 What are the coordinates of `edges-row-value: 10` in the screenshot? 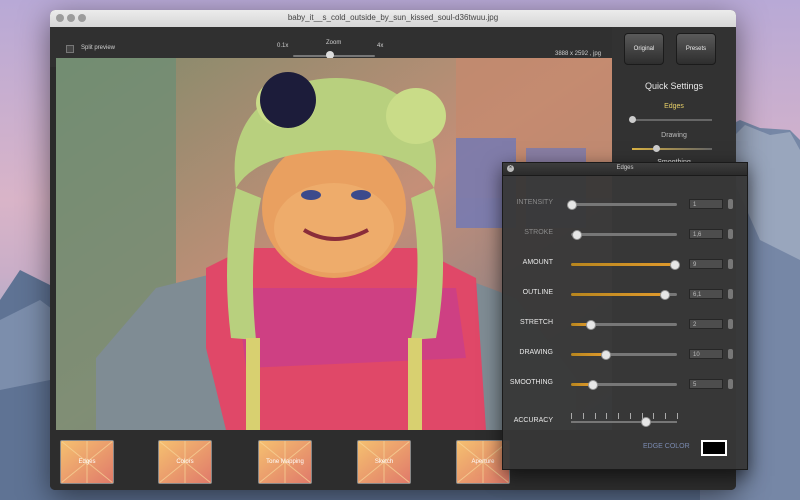 It's located at (706, 354).